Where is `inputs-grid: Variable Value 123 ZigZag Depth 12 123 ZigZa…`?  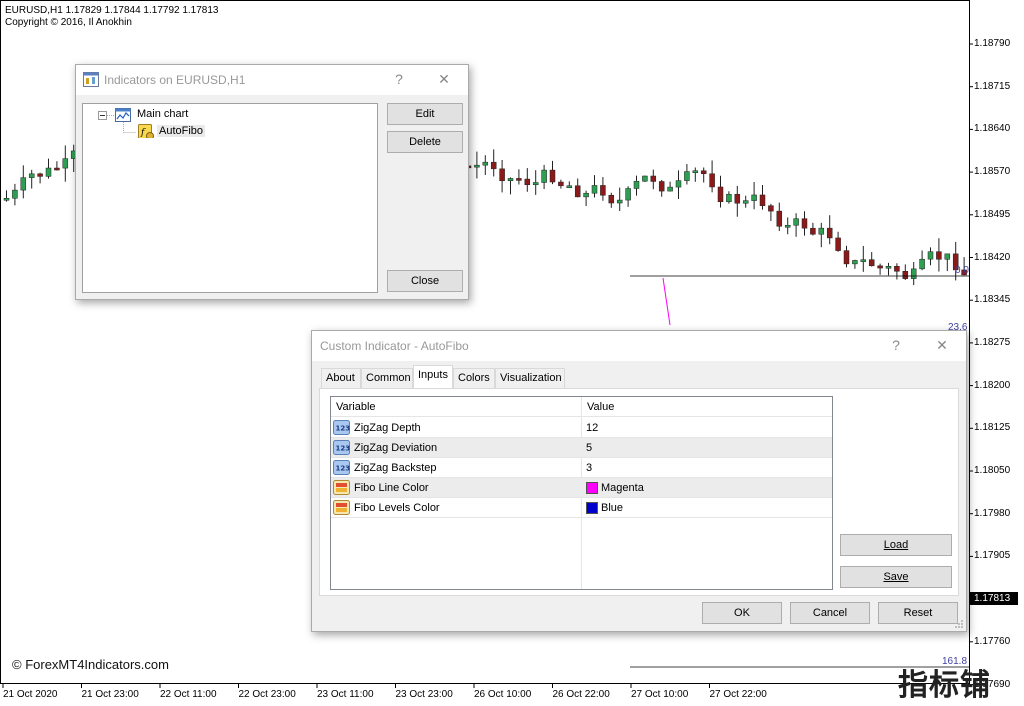
inputs-grid: Variable Value 123 ZigZag Depth 12 123 ZigZa… is located at coordinates (581, 493).